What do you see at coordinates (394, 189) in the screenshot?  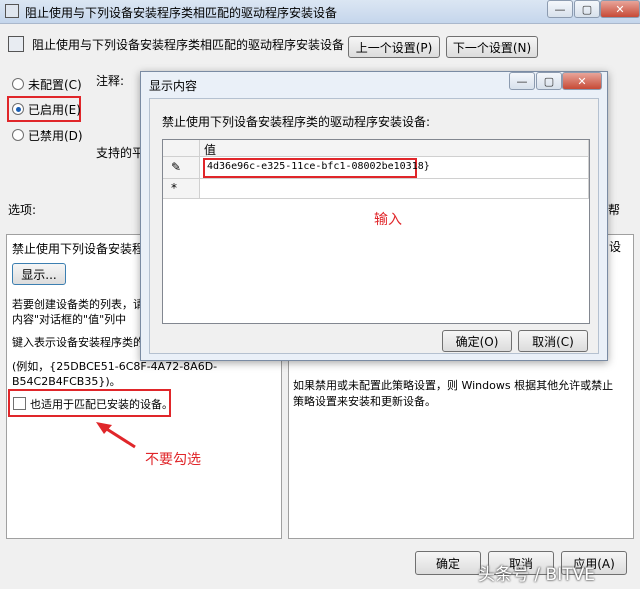 I see `new-row-value-cell` at bounding box center [394, 189].